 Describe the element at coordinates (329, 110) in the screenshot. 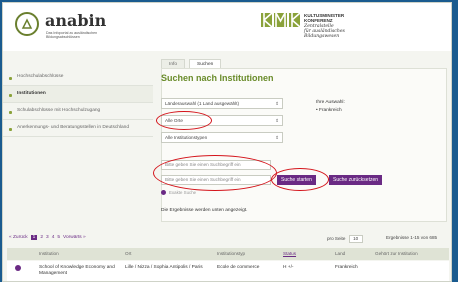

I see `selection-item: Frankreich` at that location.